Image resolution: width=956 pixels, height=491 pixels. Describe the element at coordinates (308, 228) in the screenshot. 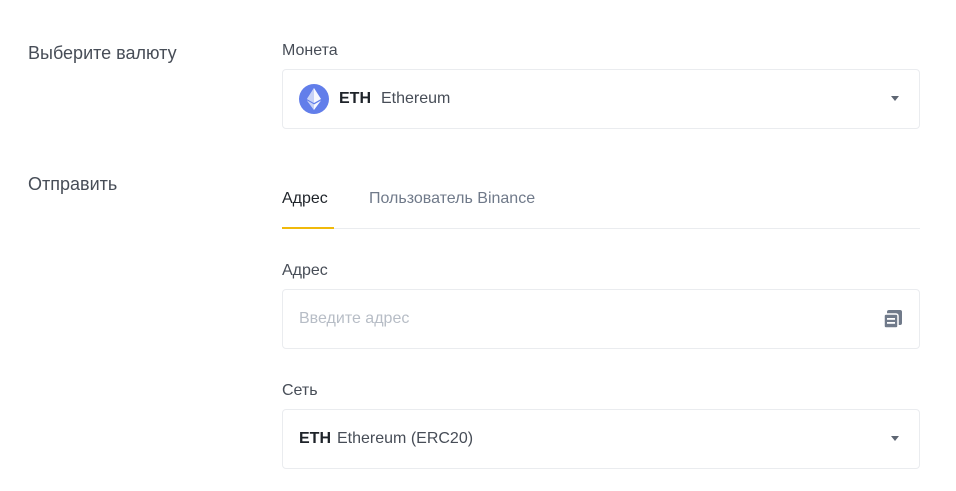

I see `active-tab-indicator` at that location.